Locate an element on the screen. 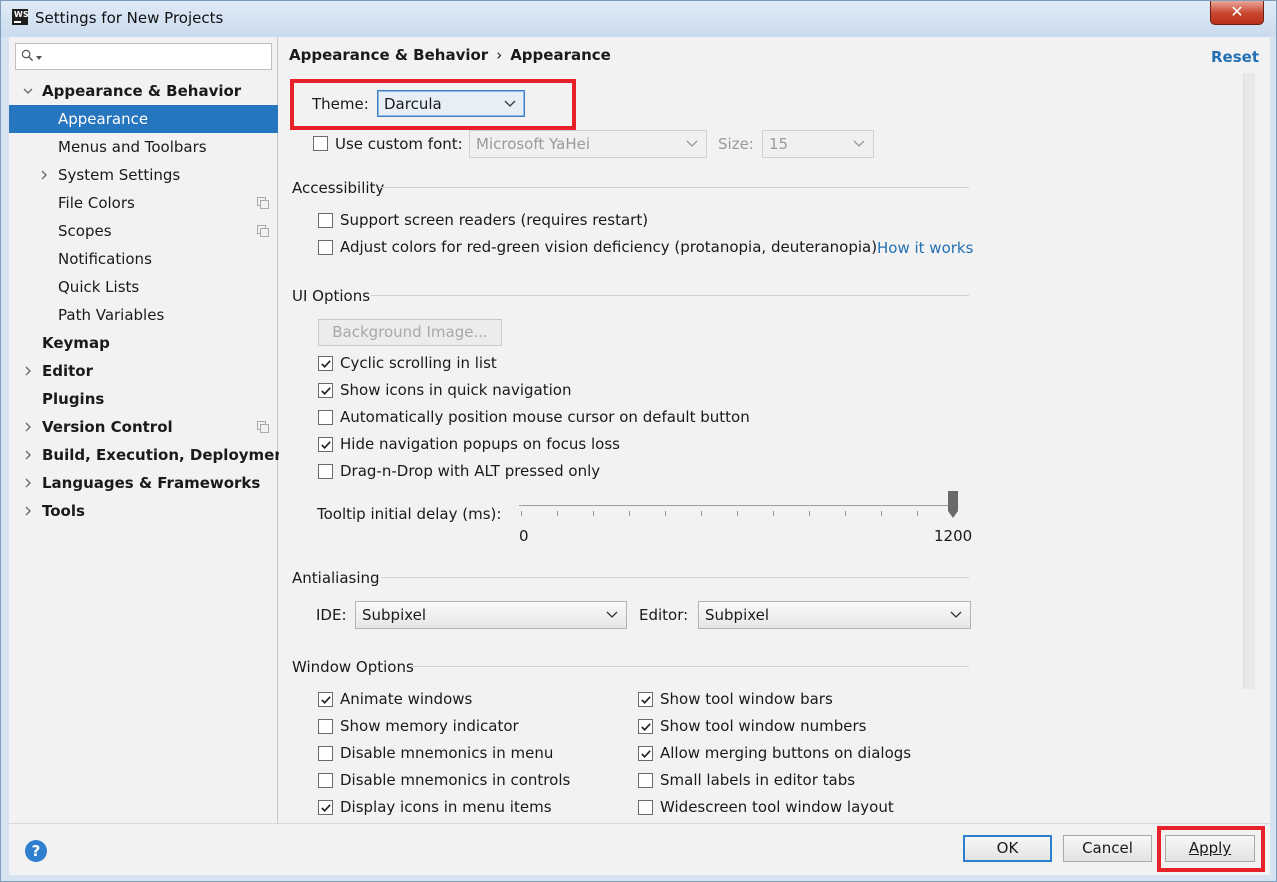 The image size is (1277, 882). sidebar-item-build-execution-deployment: Build, Execution, Deployment is located at coordinates (150, 455).